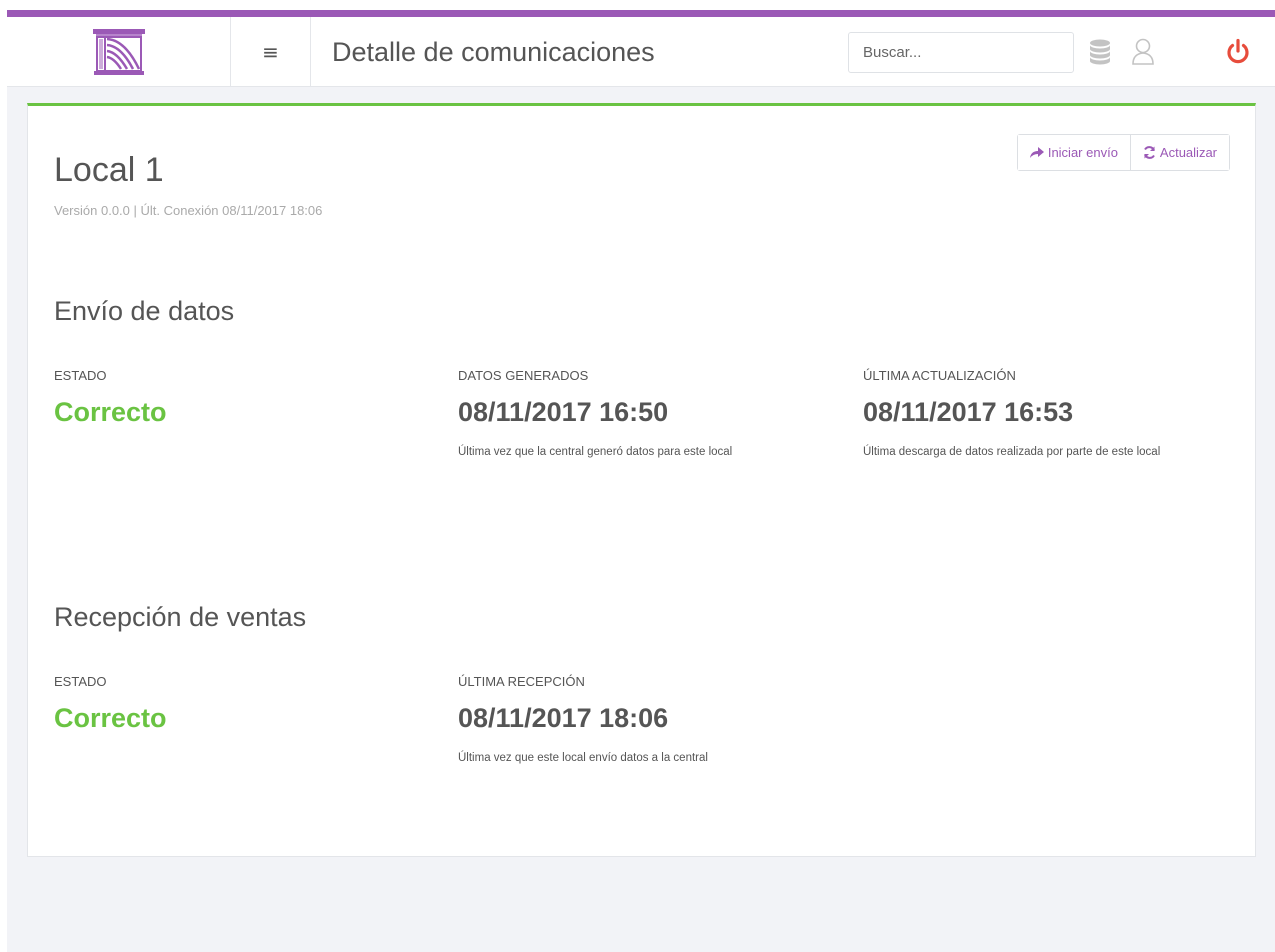 This screenshot has height=952, width=1275. I want to click on top-bar: ≡ Detalle de comunicaciones, so click(641, 52).